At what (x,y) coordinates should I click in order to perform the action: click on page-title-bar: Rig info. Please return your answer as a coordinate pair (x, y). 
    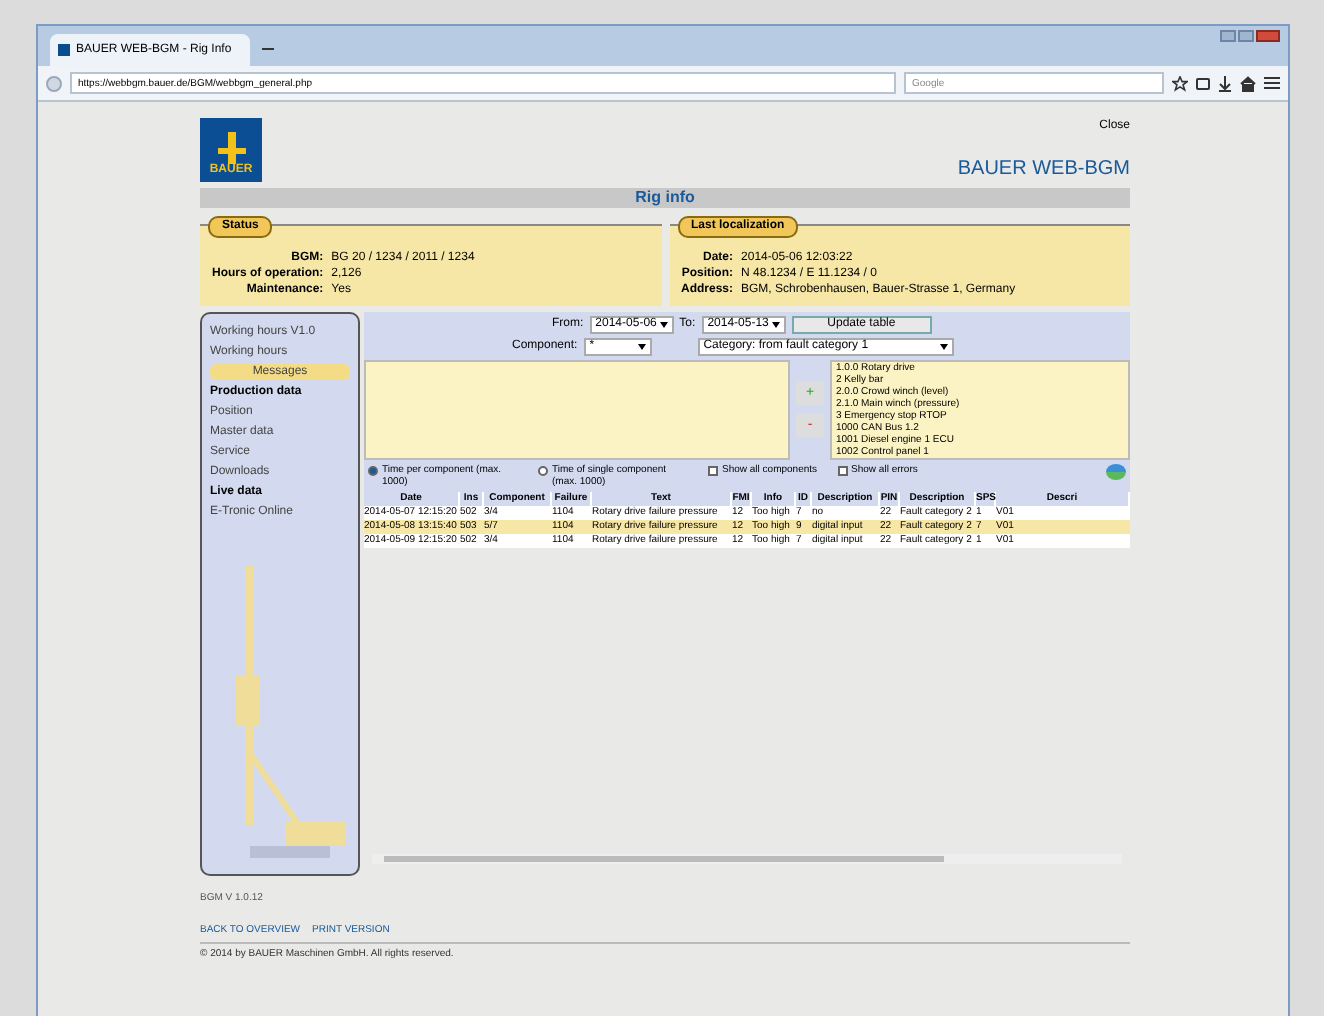
    Looking at the image, I should click on (665, 198).